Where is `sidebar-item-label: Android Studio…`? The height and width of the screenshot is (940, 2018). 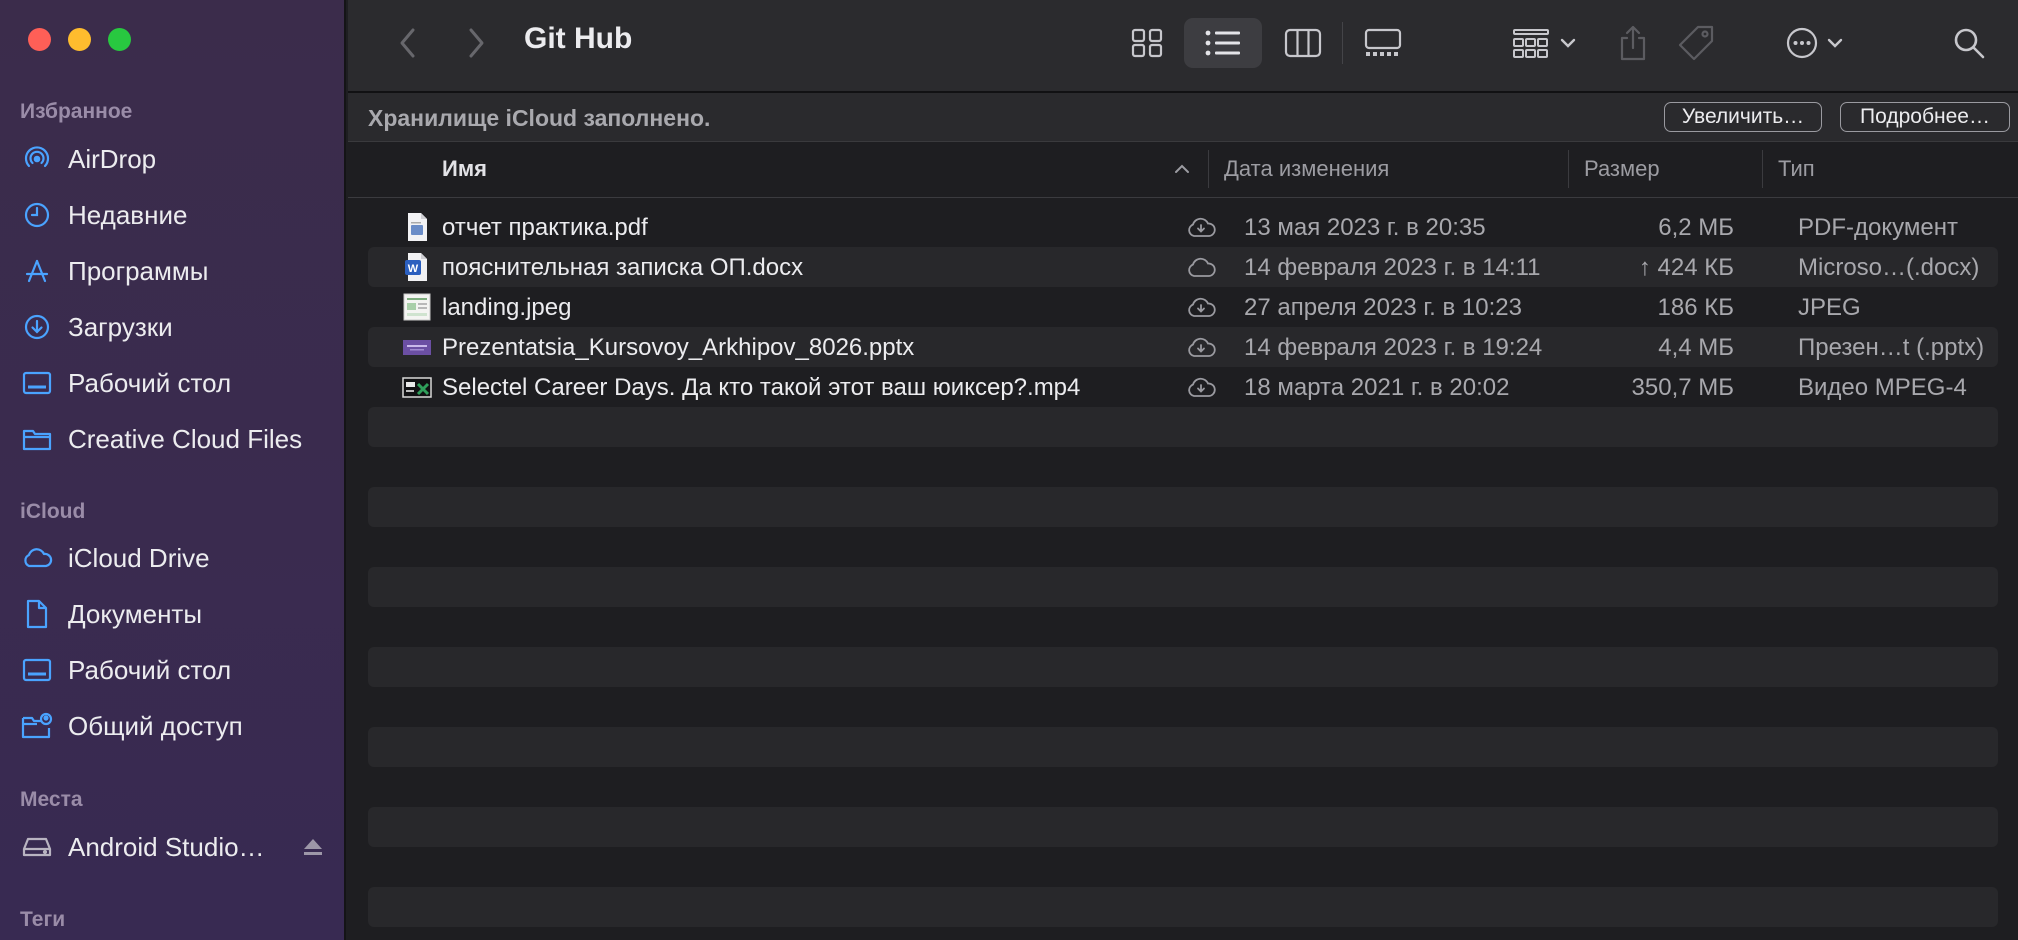 sidebar-item-label: Android Studio… is located at coordinates (166, 846).